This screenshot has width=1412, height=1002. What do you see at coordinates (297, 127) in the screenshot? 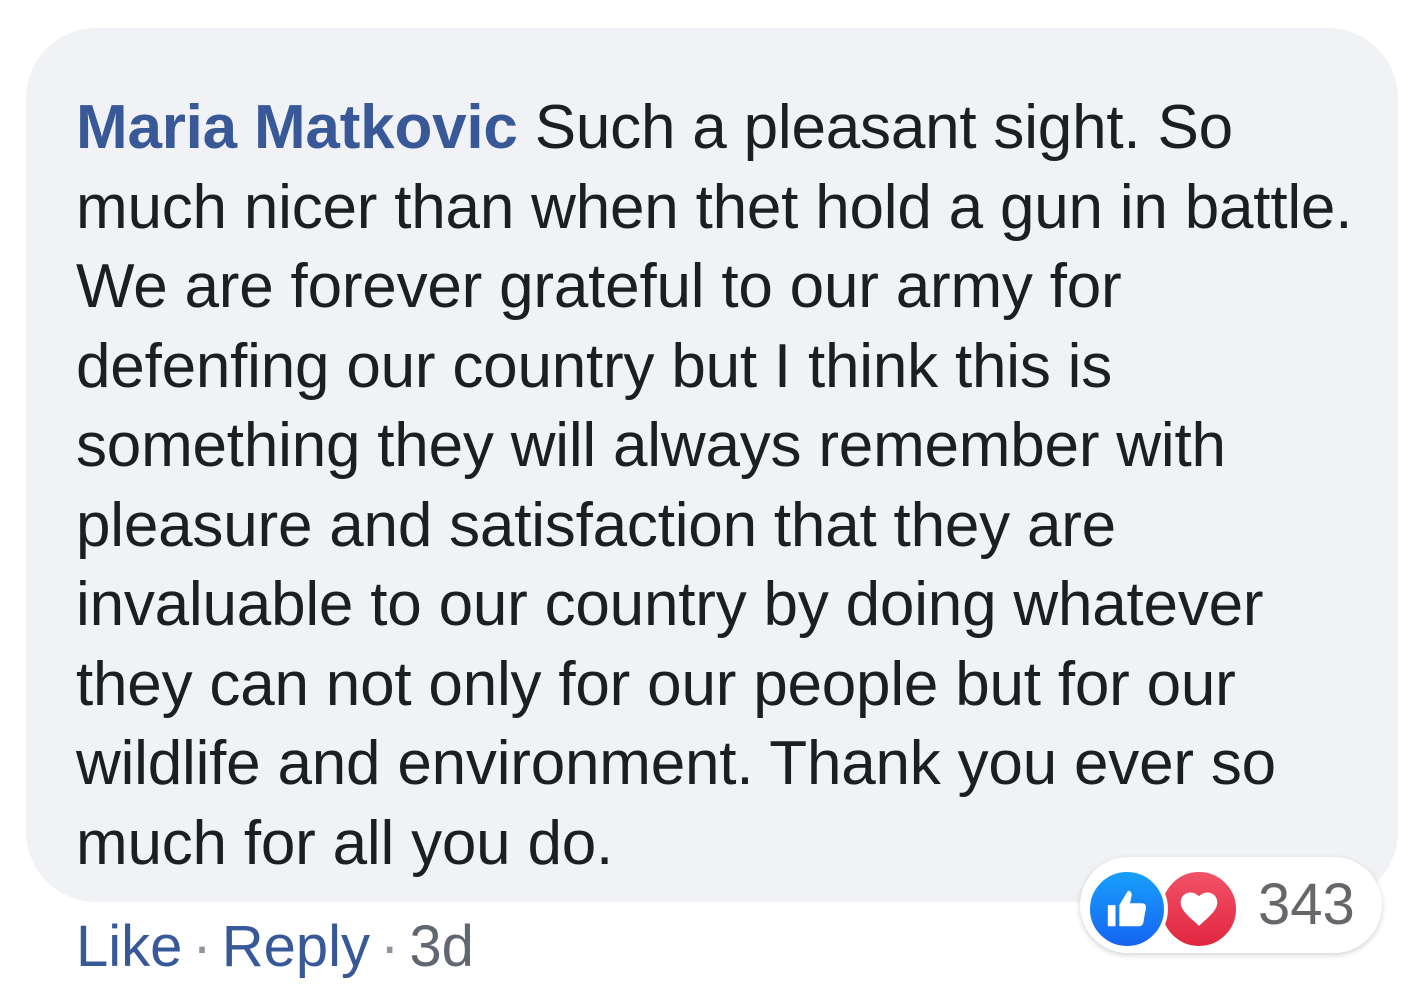
I see `author-name-link: Maria Matkovic` at bounding box center [297, 127].